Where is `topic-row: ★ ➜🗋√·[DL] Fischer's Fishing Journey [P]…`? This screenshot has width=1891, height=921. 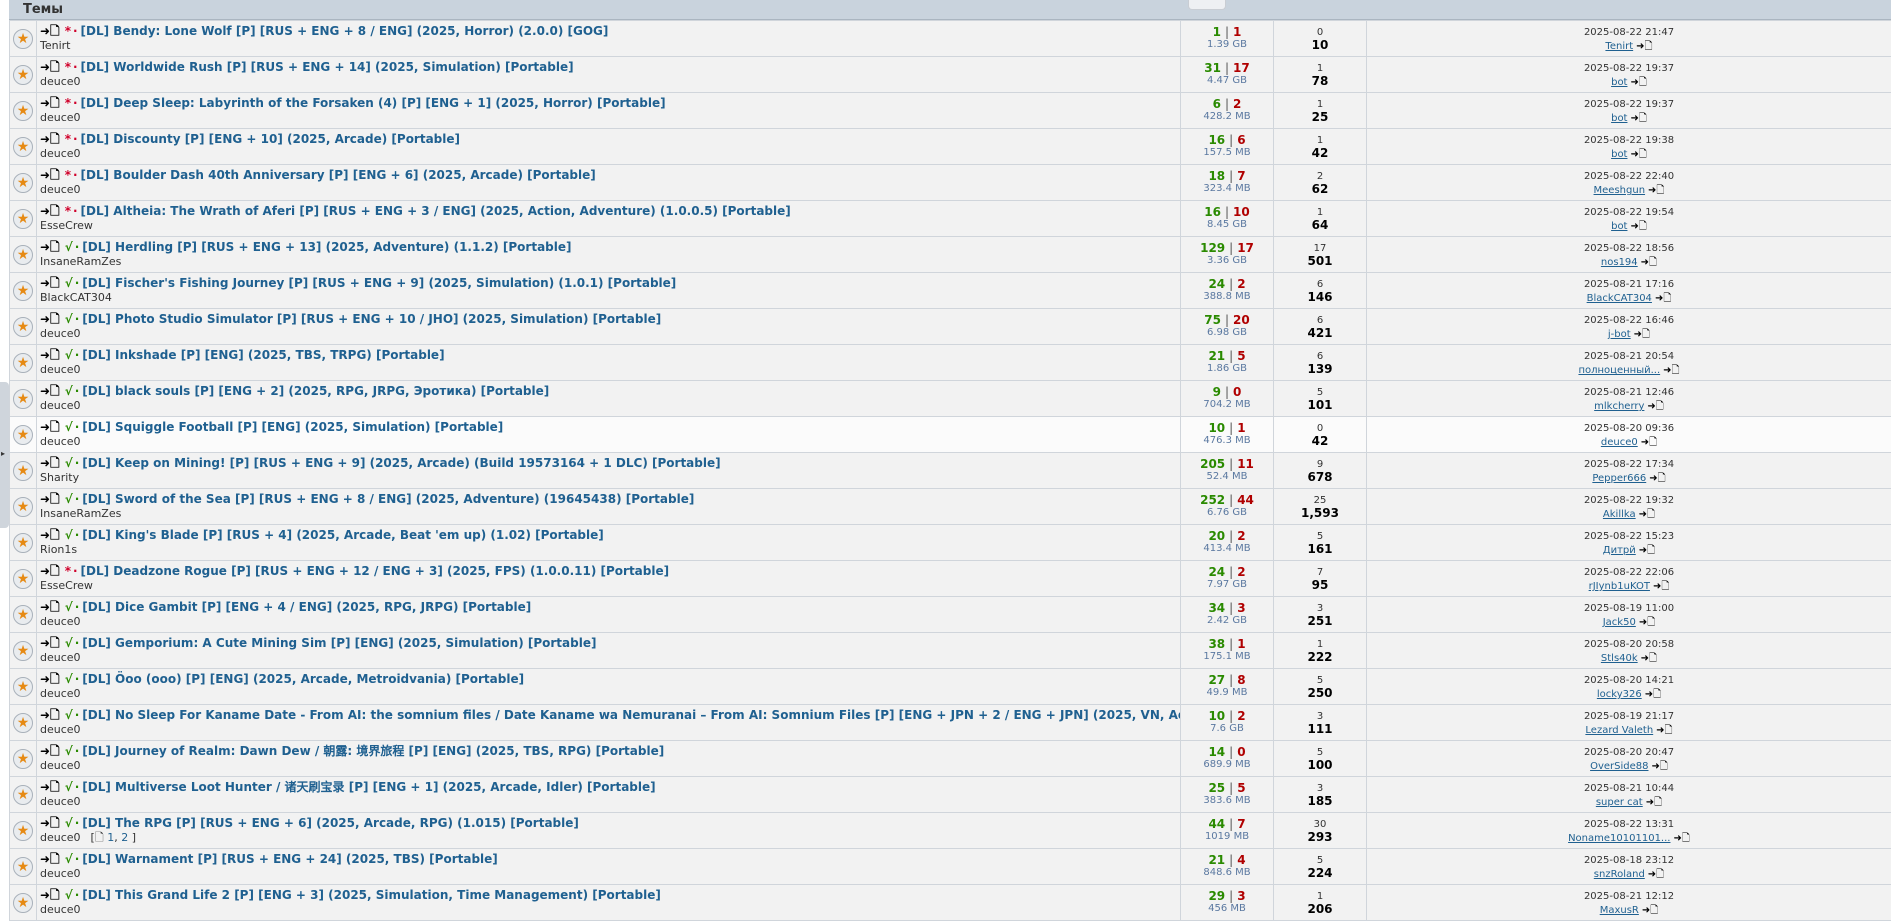 topic-row: ★ ➜🗋√·[DL] Fischer's Fishing Journey [P]… is located at coordinates (950, 291).